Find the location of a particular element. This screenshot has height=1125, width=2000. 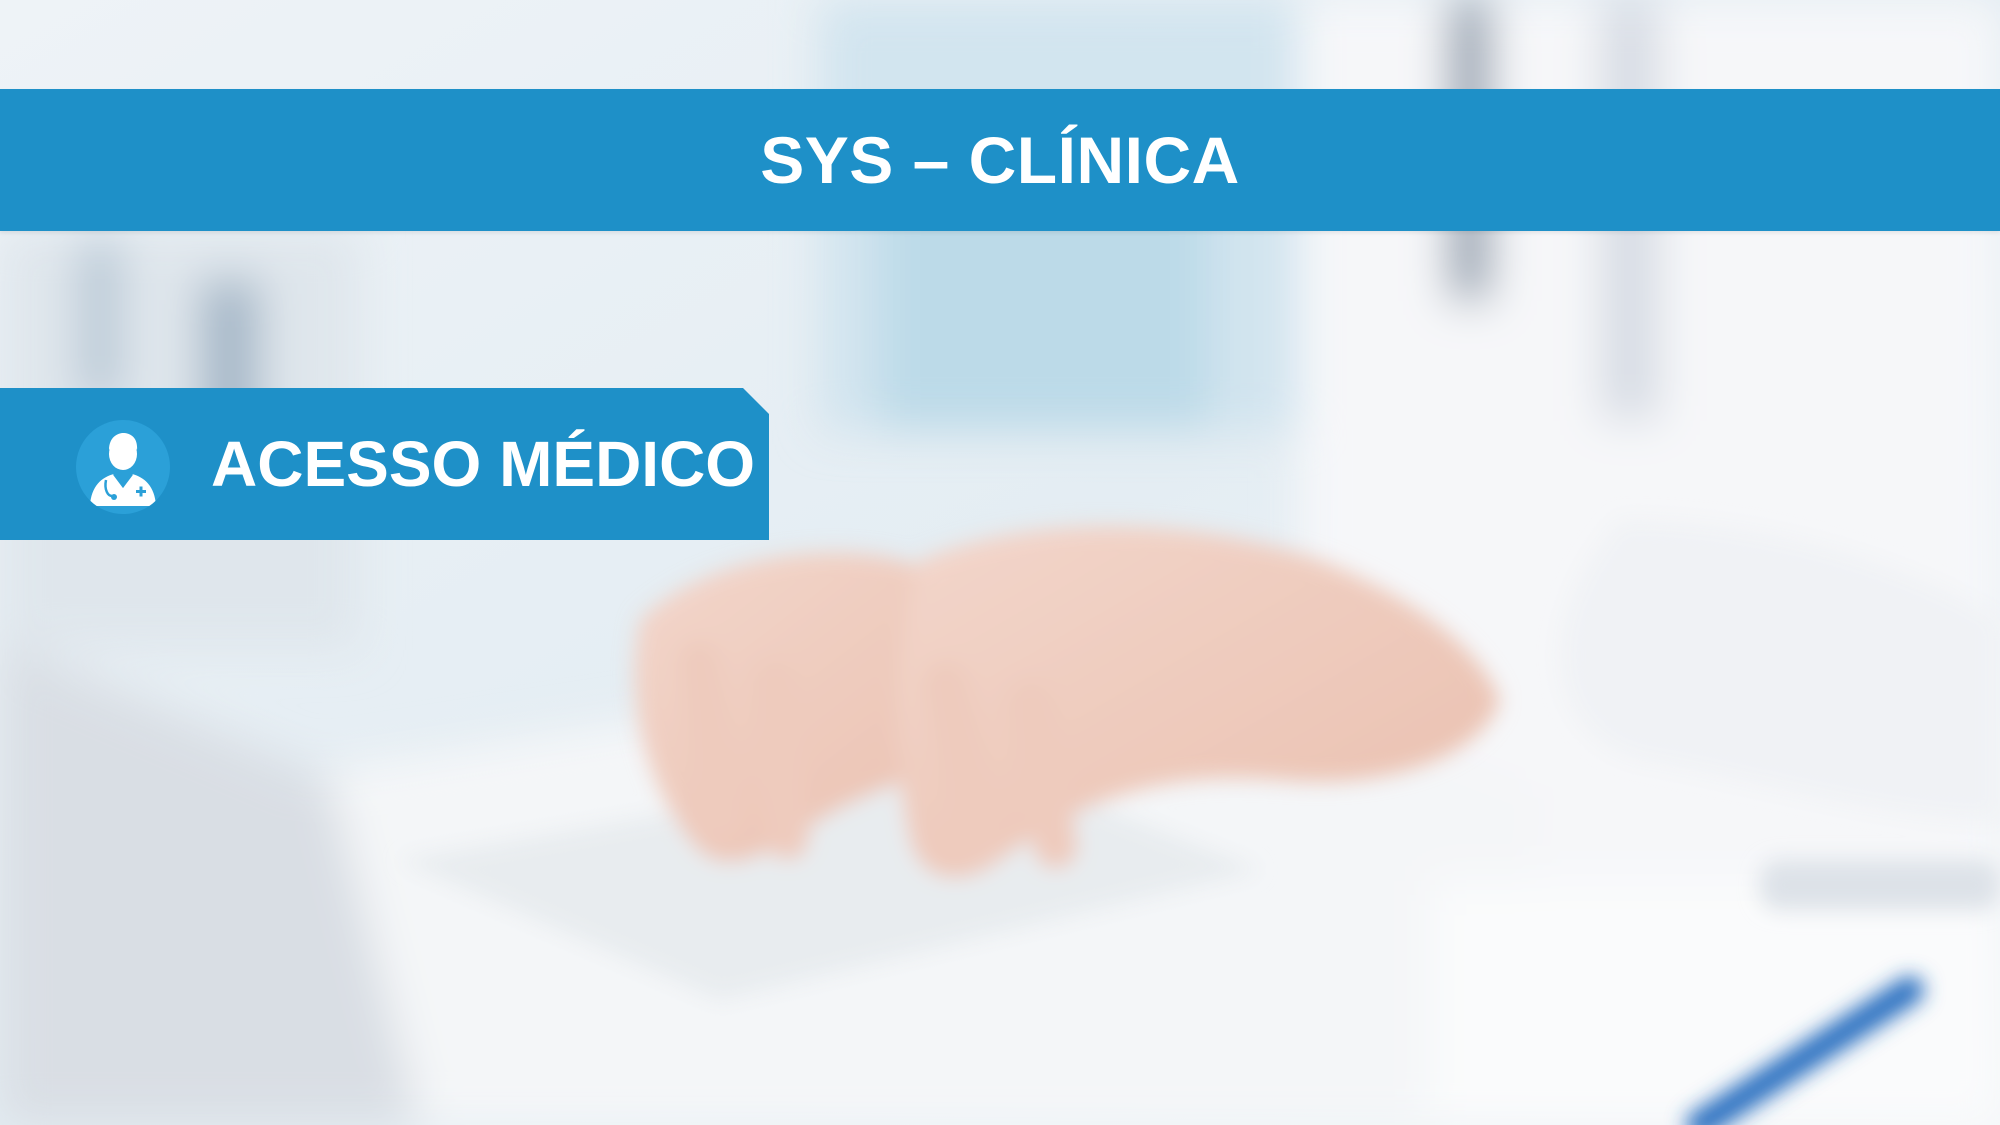

header-banner: SYS – CLÍNICA is located at coordinates (1000, 160).